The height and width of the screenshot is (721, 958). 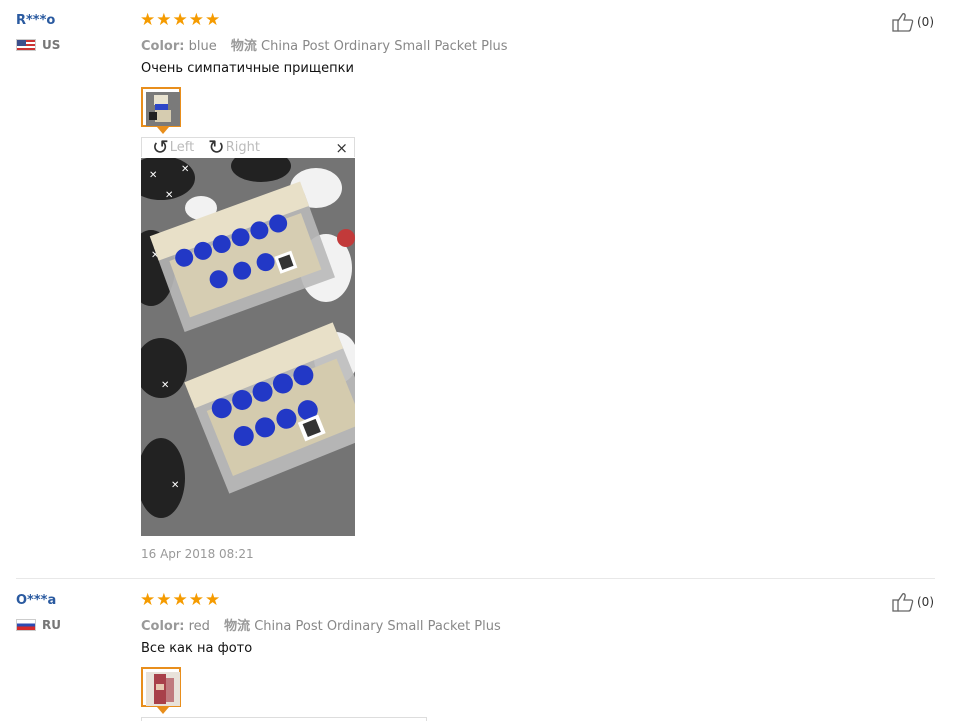 I want to click on photo-viewer-toolbar: ↺ Left ↻ Right ×, so click(x=248, y=147).